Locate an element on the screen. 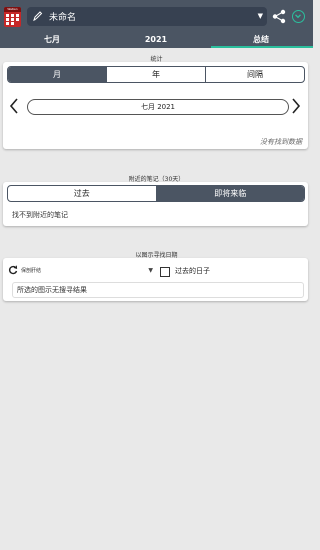 The image size is (320, 550). segment-year: 年 is located at coordinates (155, 74).